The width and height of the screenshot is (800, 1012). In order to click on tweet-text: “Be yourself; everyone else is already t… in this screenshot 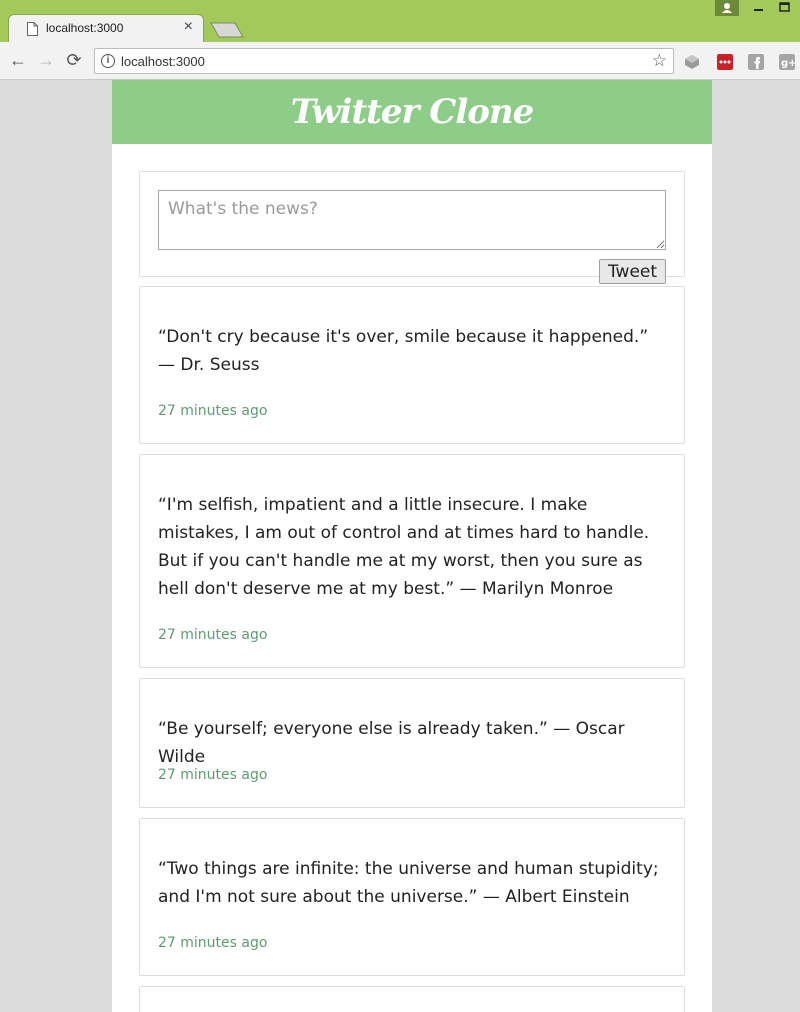, I will do `click(391, 743)`.